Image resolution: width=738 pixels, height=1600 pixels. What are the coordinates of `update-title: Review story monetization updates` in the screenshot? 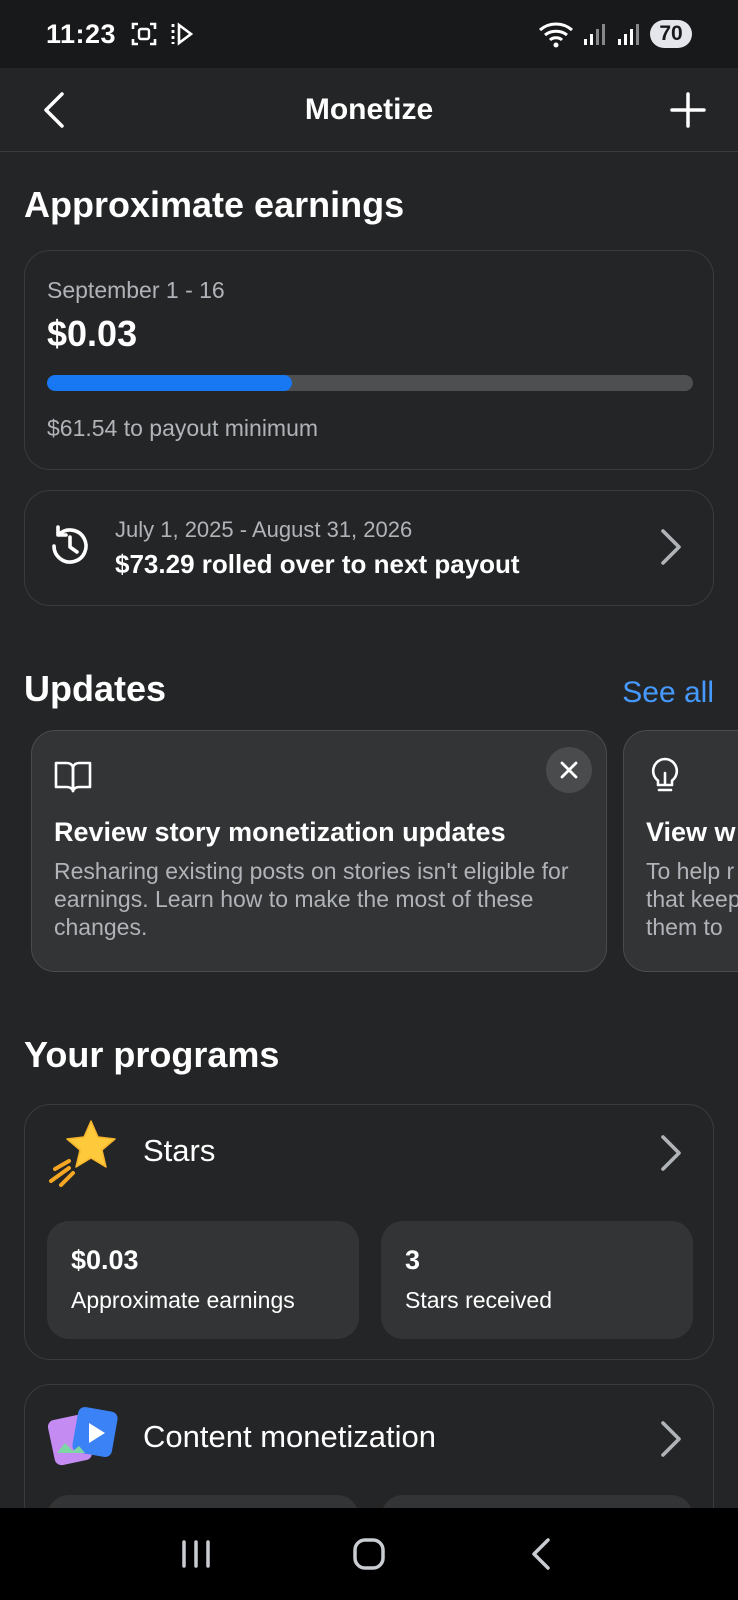 It's located at (280, 832).